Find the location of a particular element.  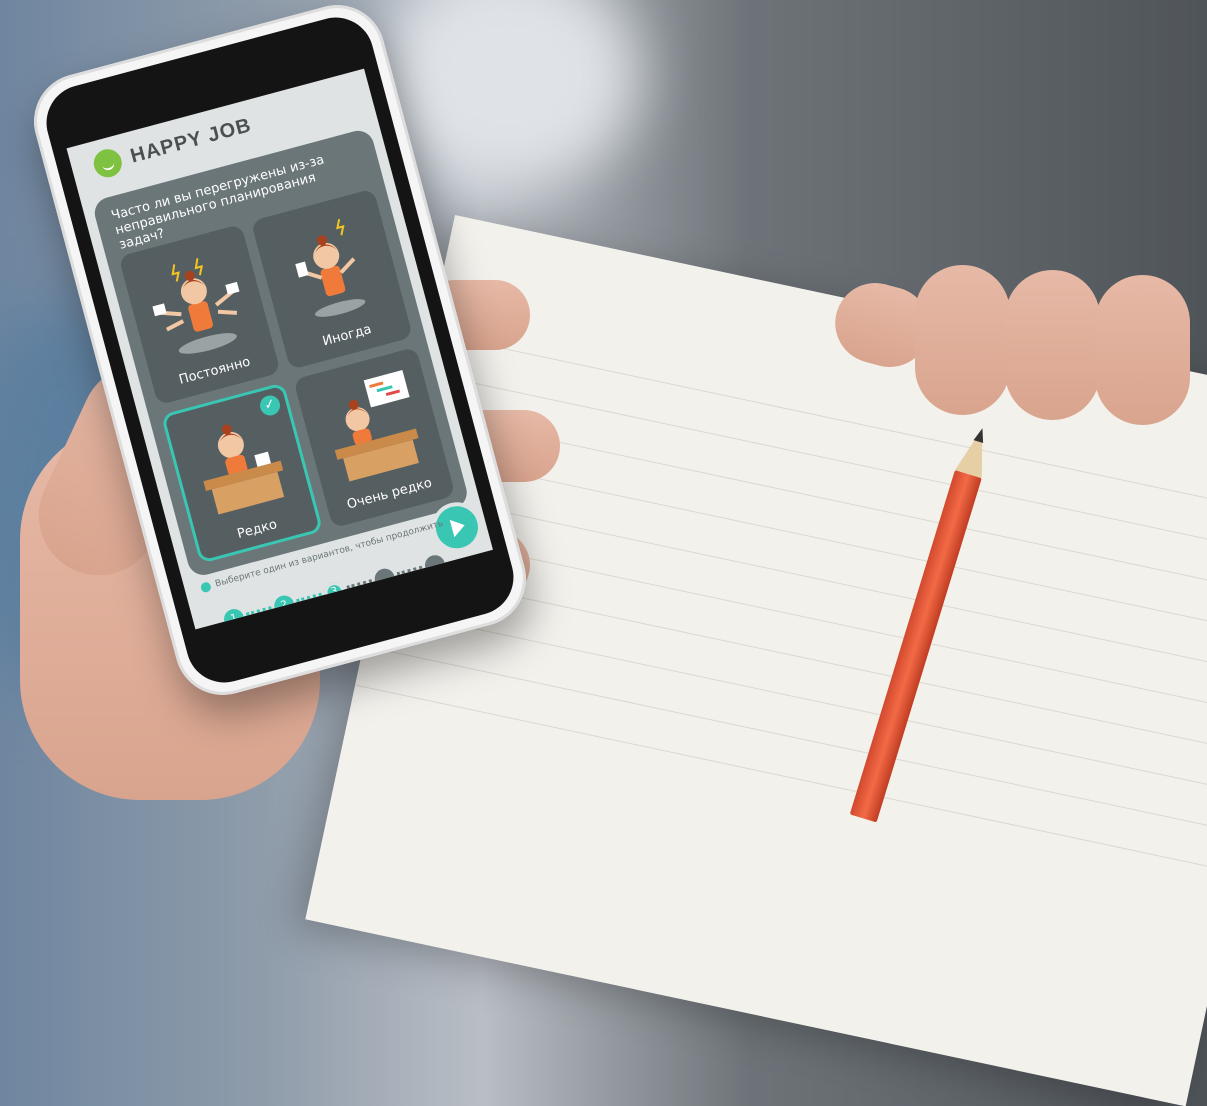

background-blur-light is located at coordinates (510, 95).